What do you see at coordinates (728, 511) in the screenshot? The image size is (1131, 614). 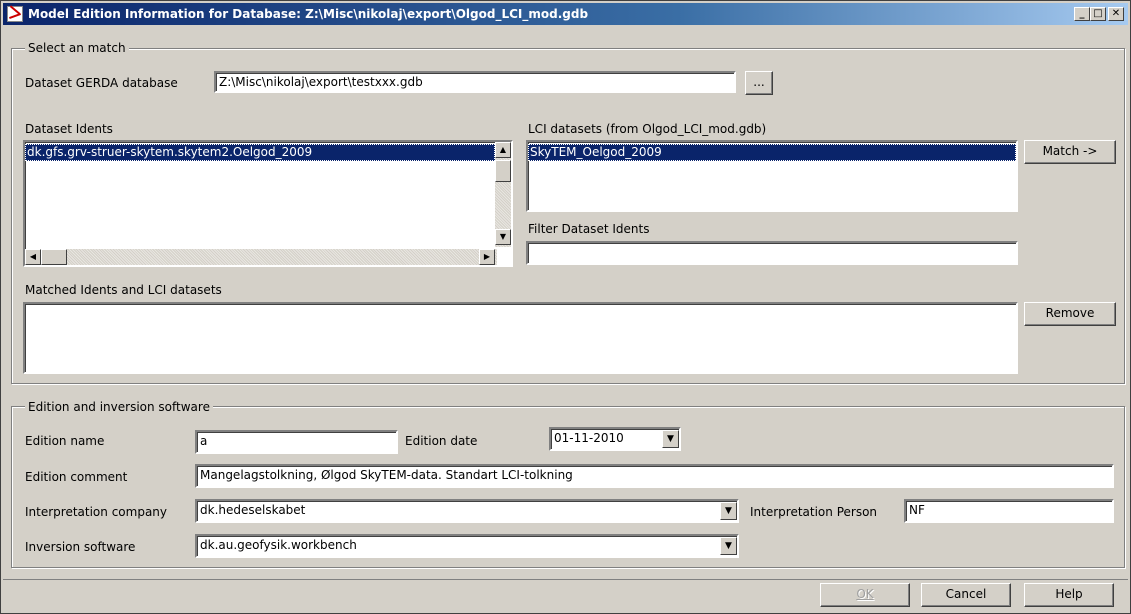 I see `company-dropdown-icon: ▼` at bounding box center [728, 511].